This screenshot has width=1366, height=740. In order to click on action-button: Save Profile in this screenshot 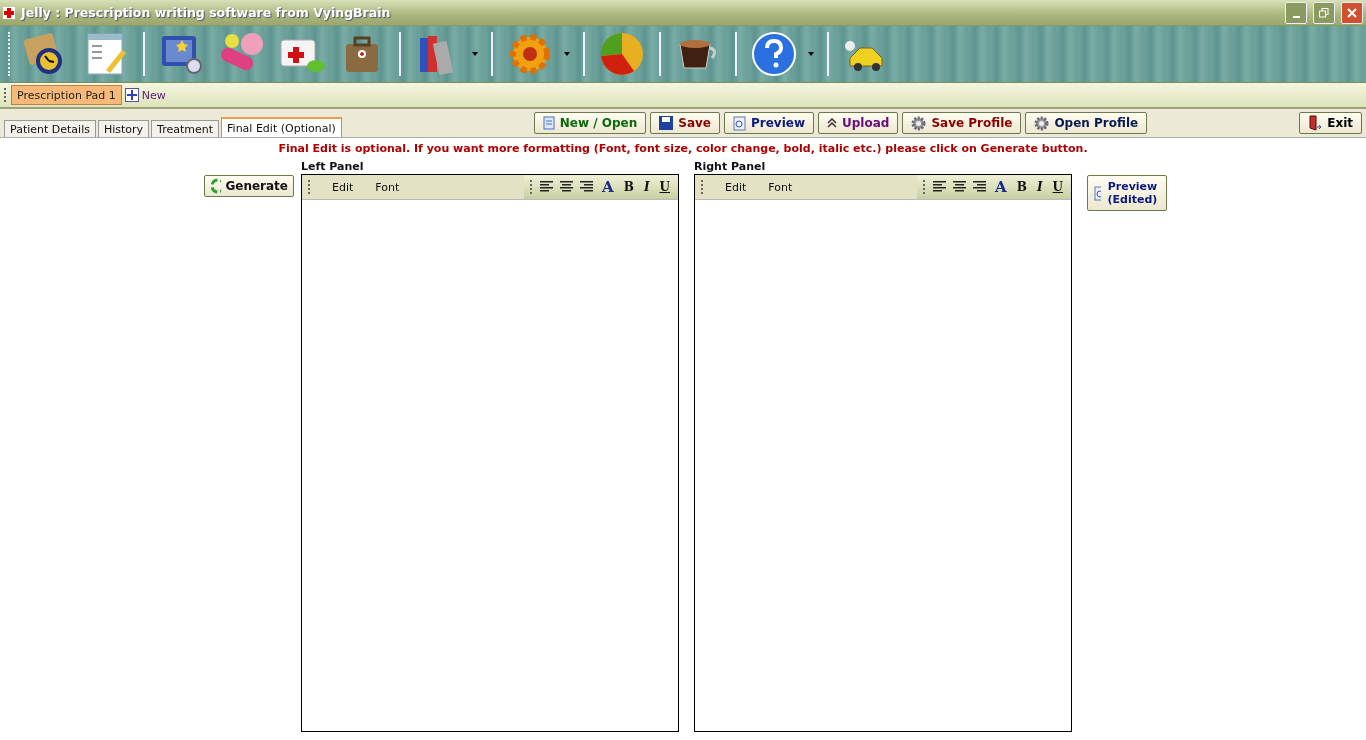, I will do `click(962, 123)`.